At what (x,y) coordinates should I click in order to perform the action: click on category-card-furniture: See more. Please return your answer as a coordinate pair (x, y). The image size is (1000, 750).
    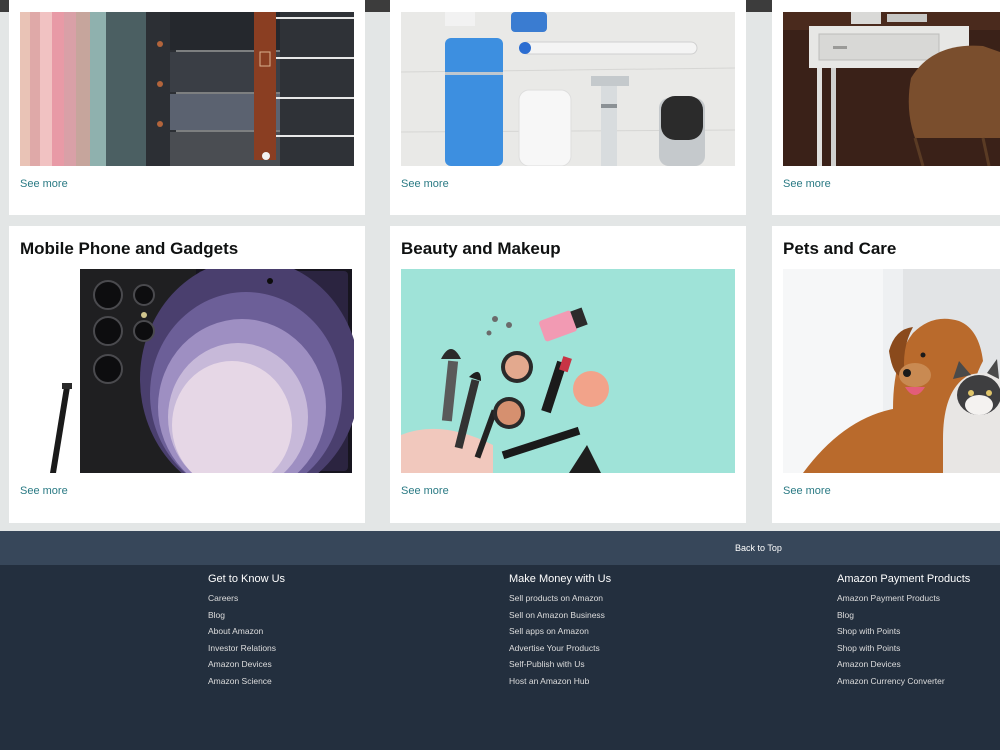
    Looking at the image, I should click on (886, 107).